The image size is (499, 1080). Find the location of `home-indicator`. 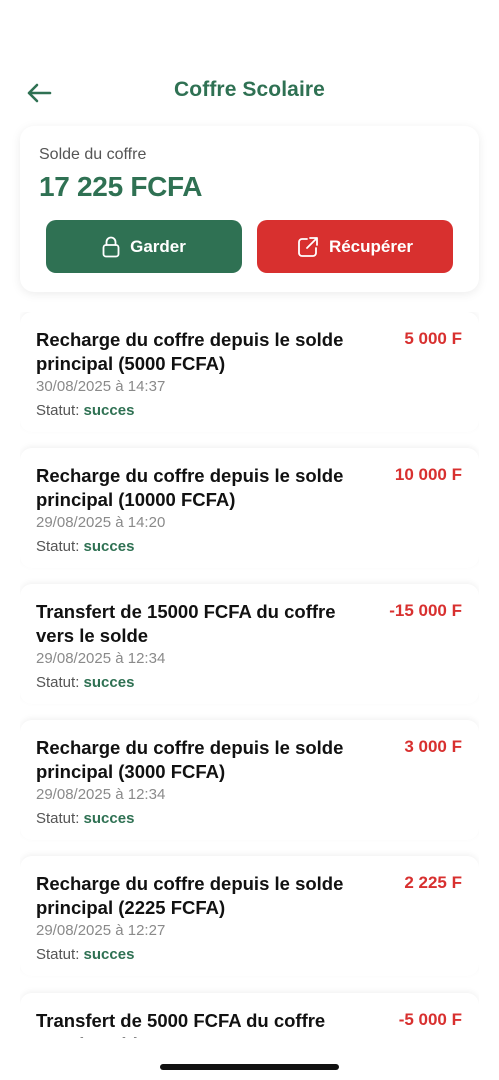

home-indicator is located at coordinates (249, 1067).